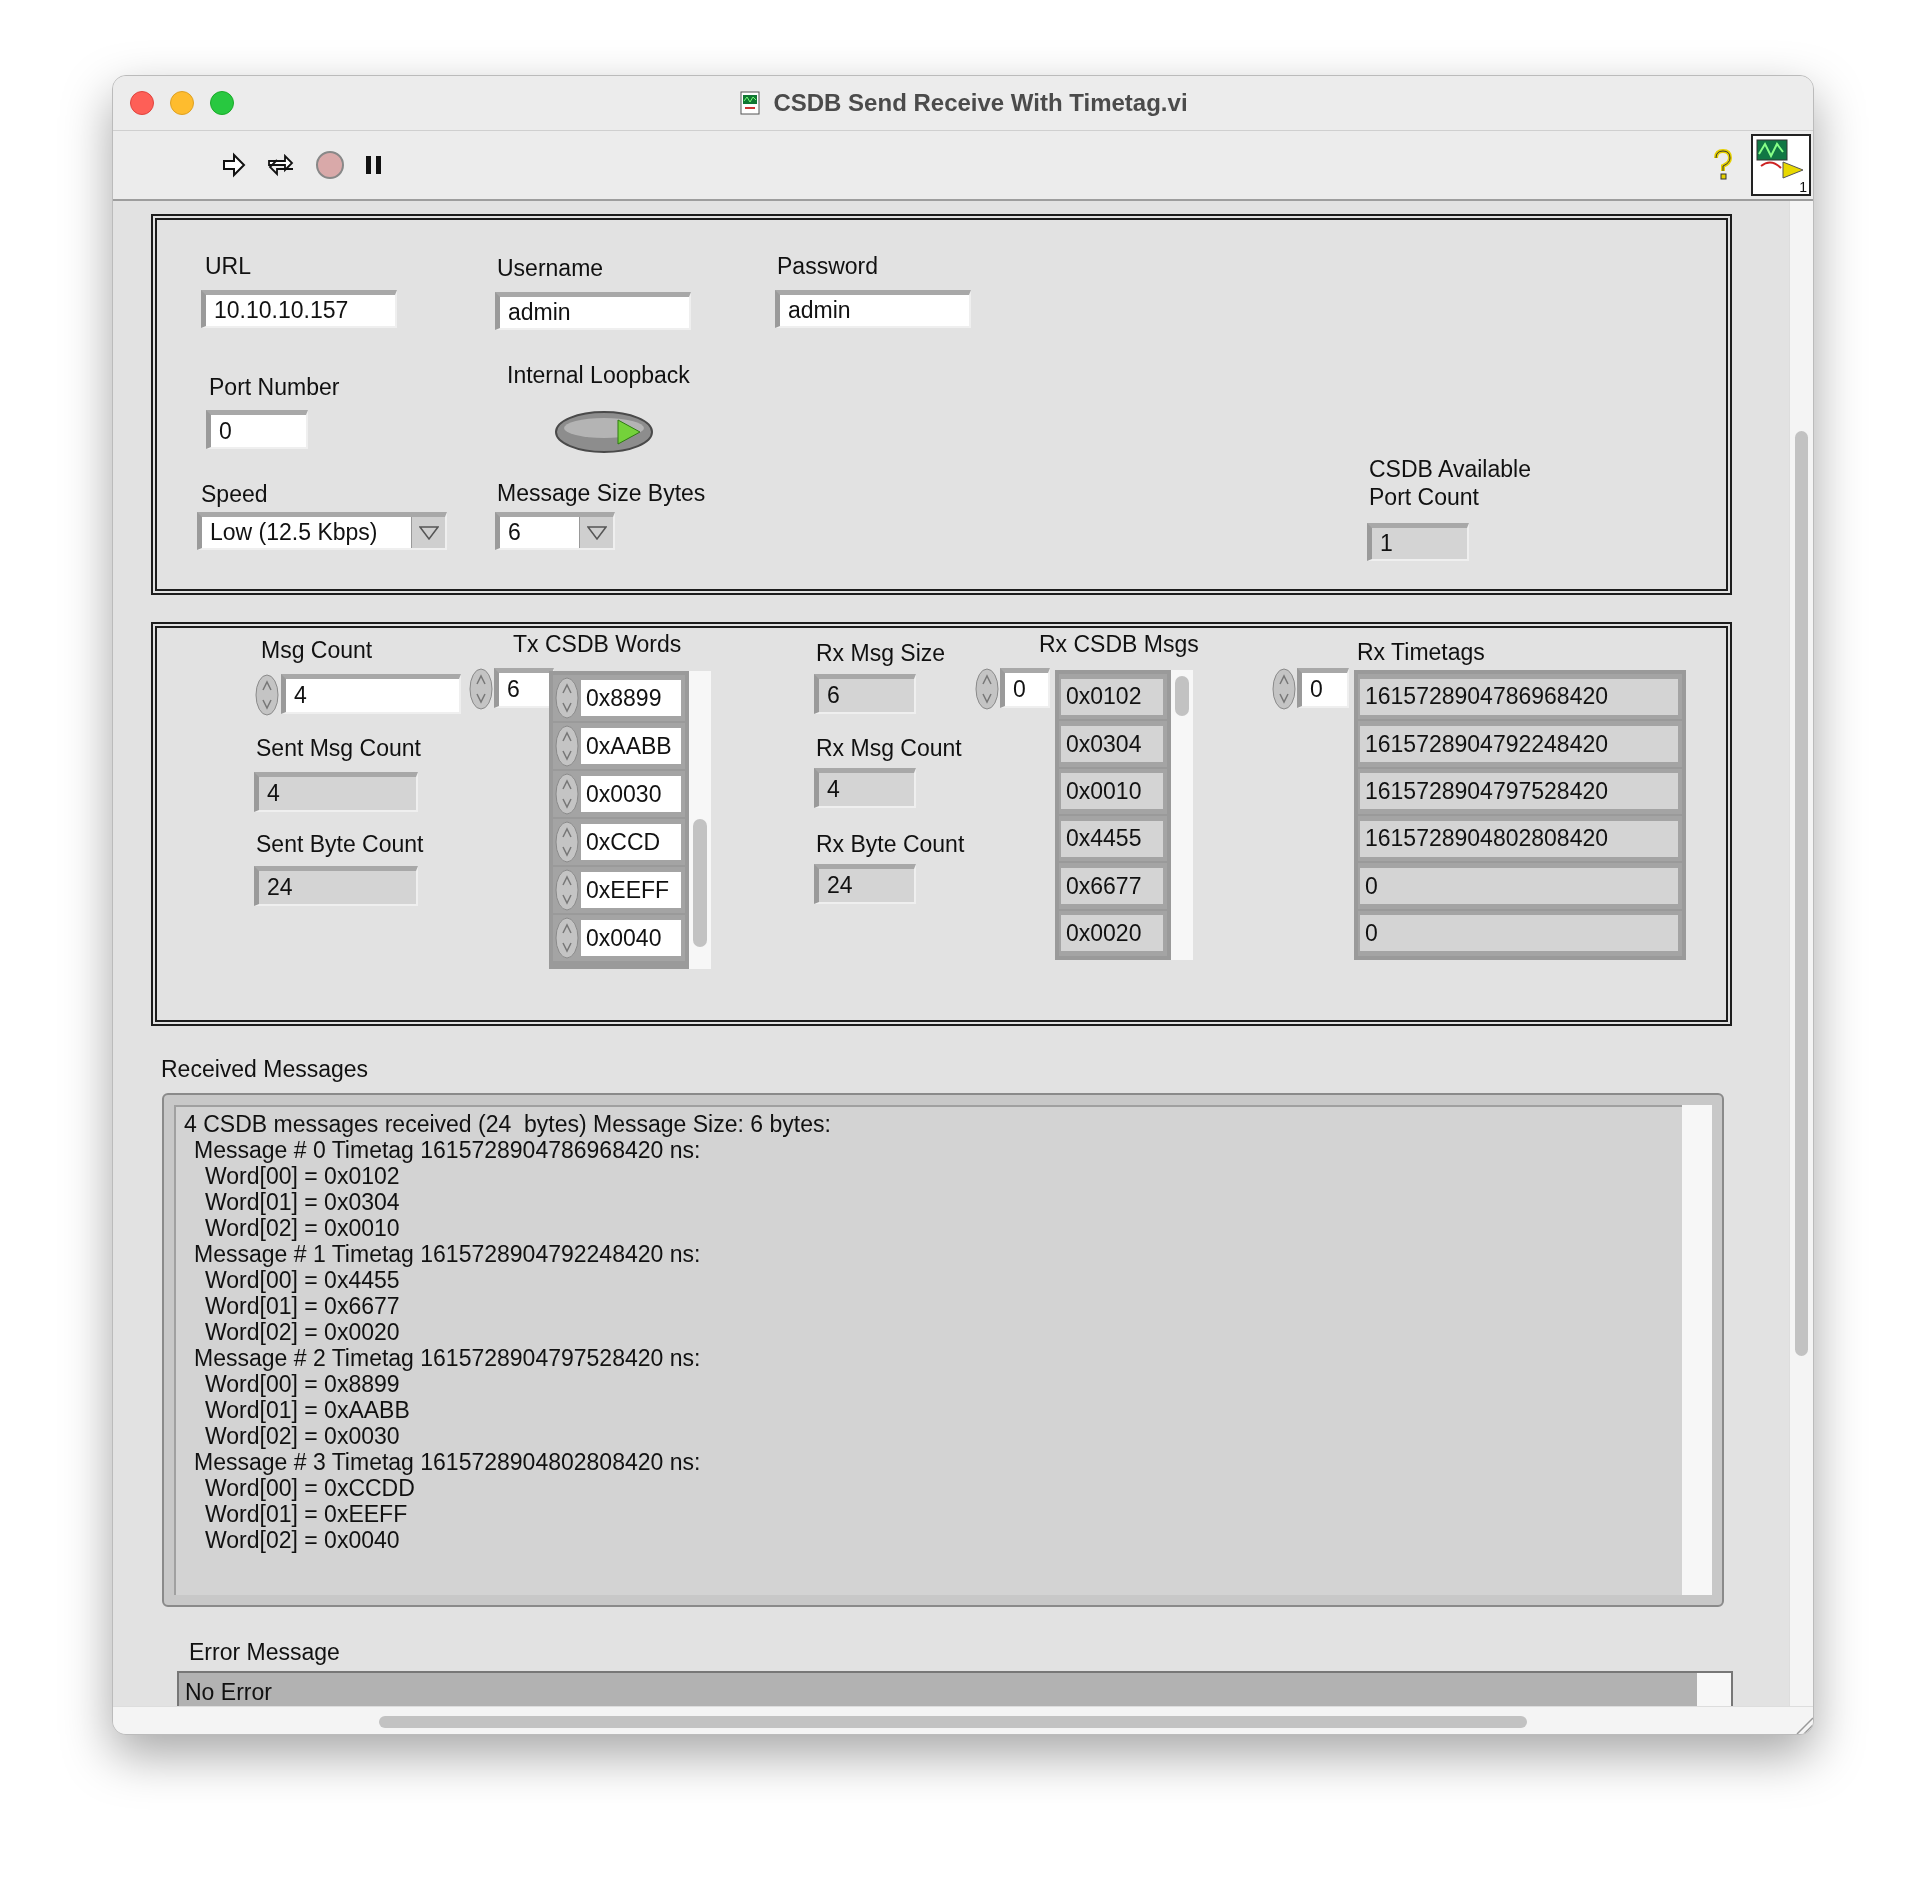 Image resolution: width=1926 pixels, height=1886 pixels. I want to click on message-line: Word[02] = 0x0010, so click(302, 1227).